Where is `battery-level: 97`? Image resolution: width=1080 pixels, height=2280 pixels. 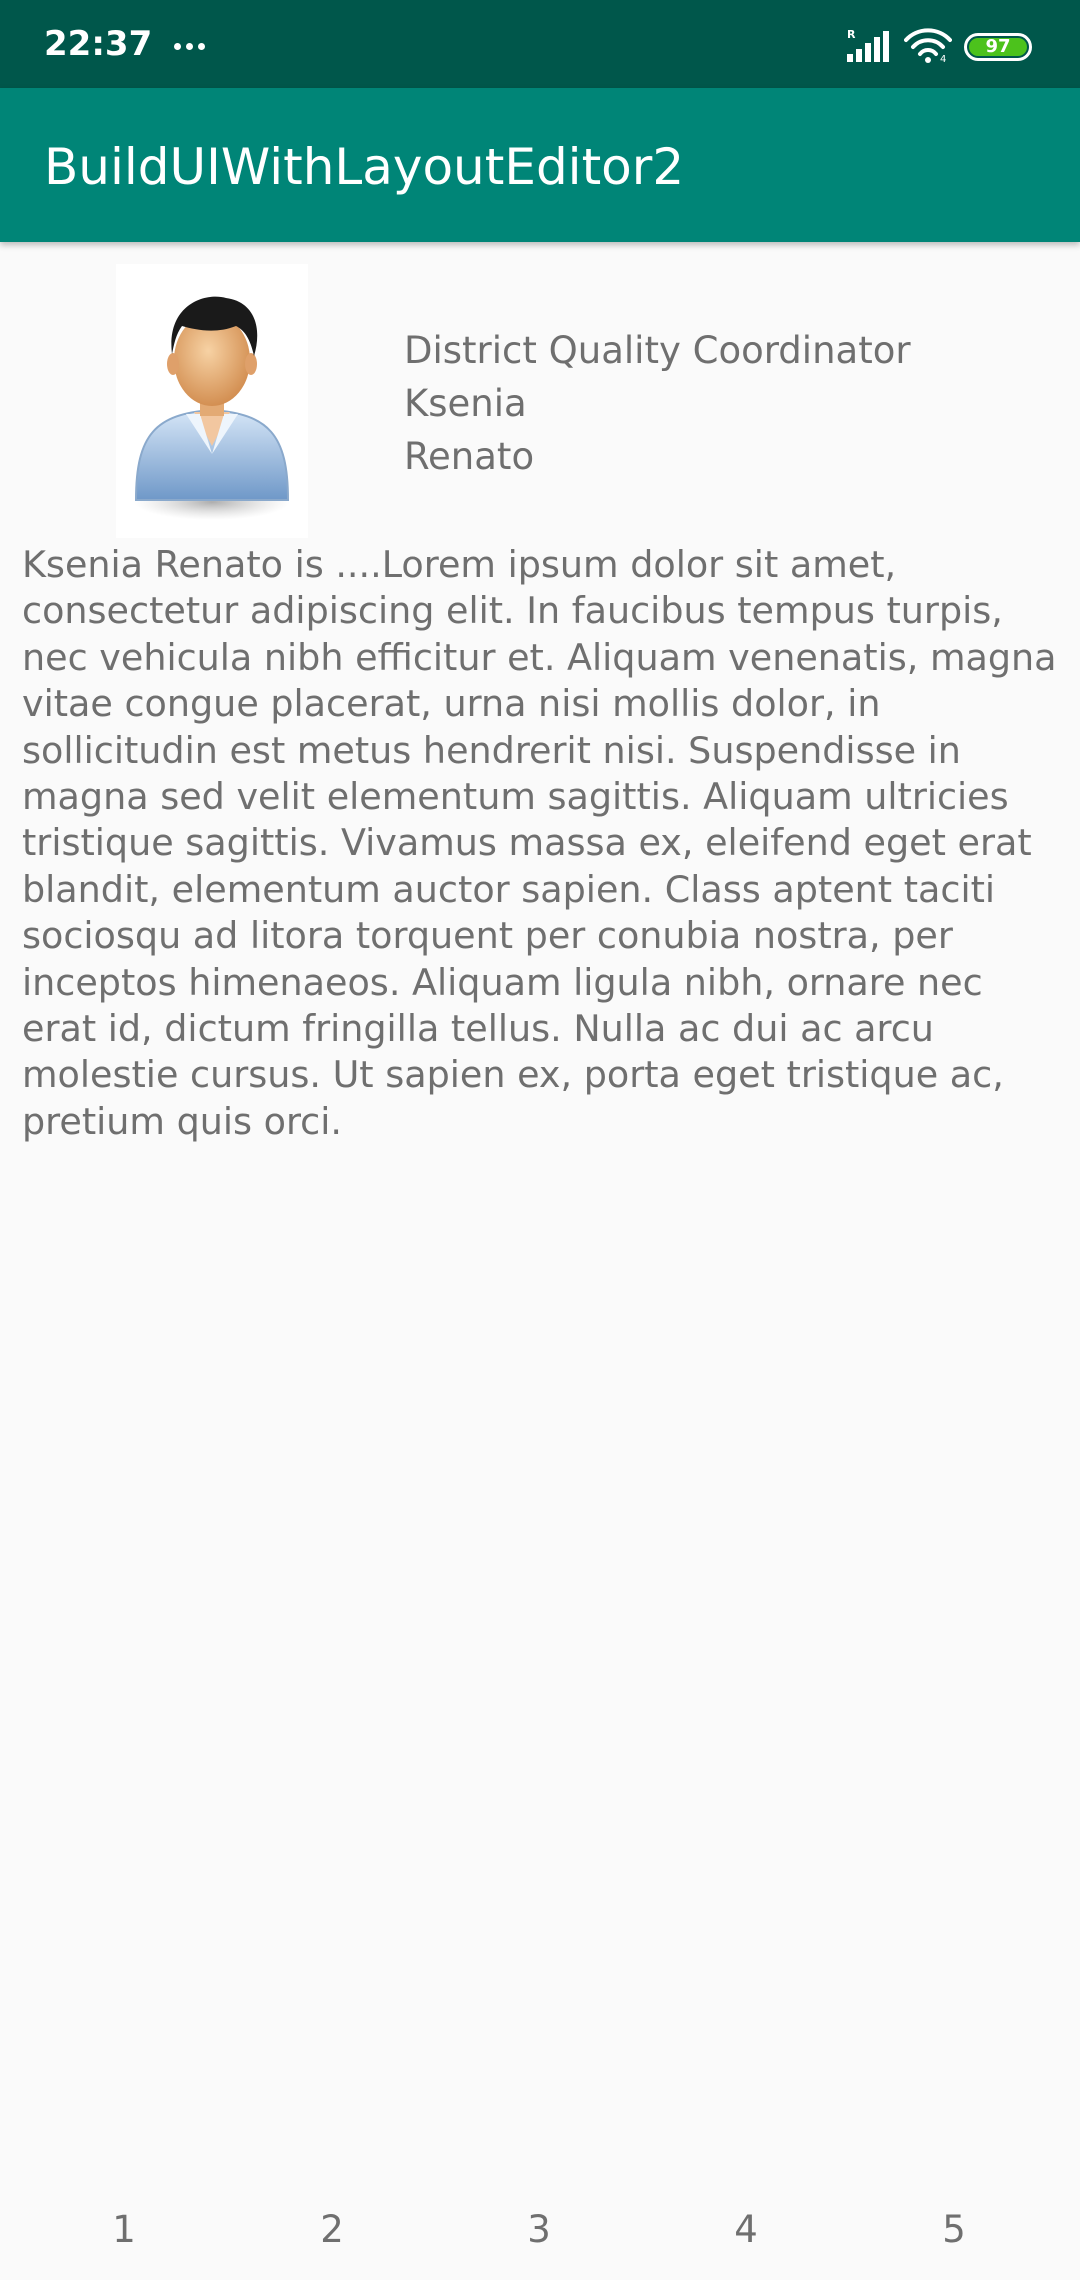 battery-level: 97 is located at coordinates (998, 47).